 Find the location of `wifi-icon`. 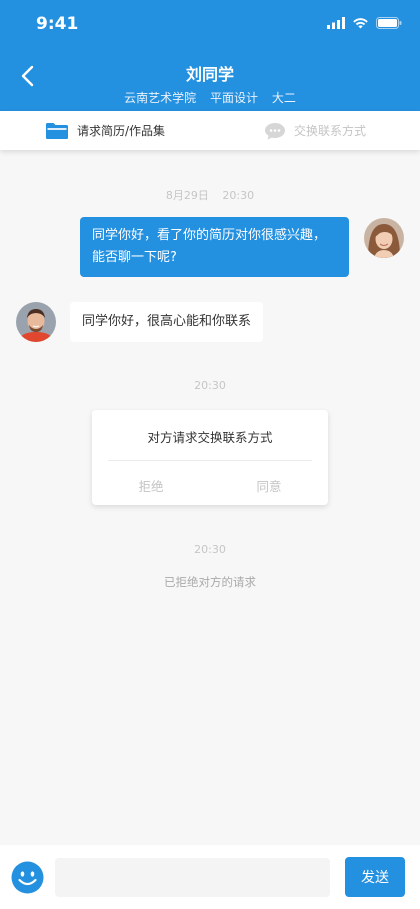

wifi-icon is located at coordinates (360, 23).